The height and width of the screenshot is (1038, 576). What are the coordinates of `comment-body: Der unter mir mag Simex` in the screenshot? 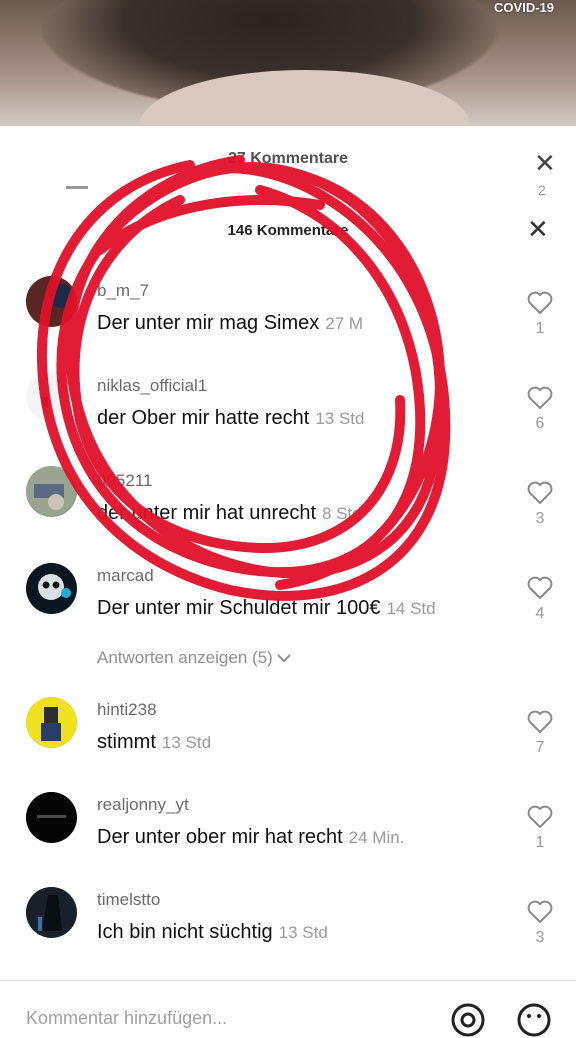 It's located at (208, 323).